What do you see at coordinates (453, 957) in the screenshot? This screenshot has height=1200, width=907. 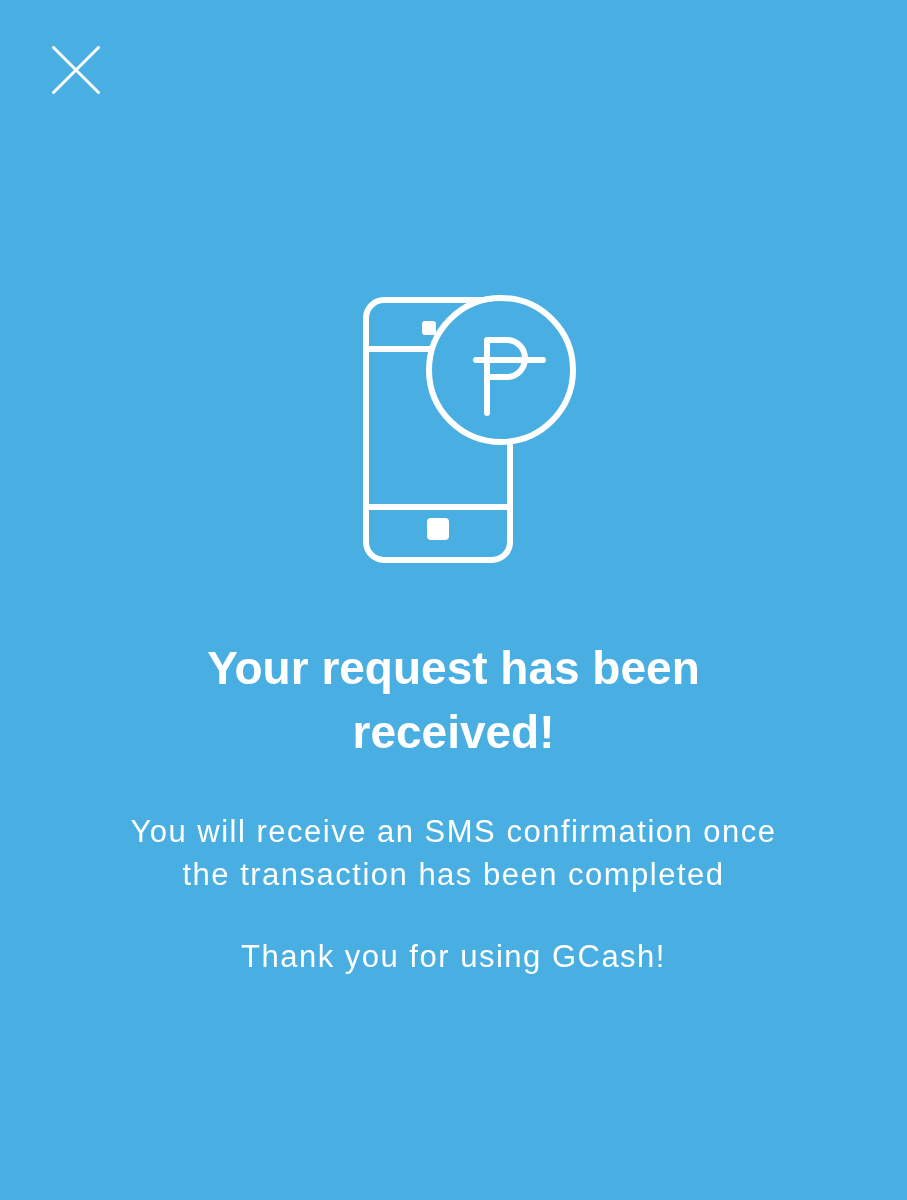 I see `thank-you-message: Thank you for using GCash!` at bounding box center [453, 957].